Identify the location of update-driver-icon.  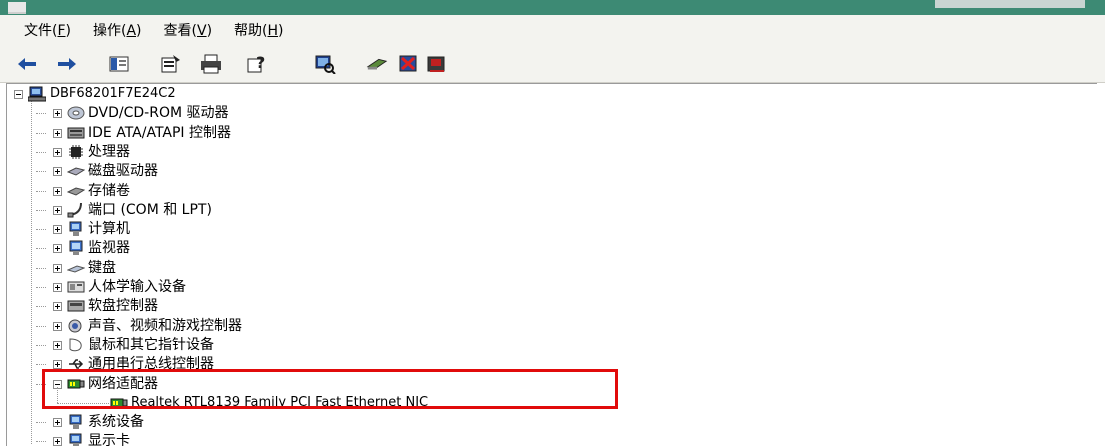
(377, 64).